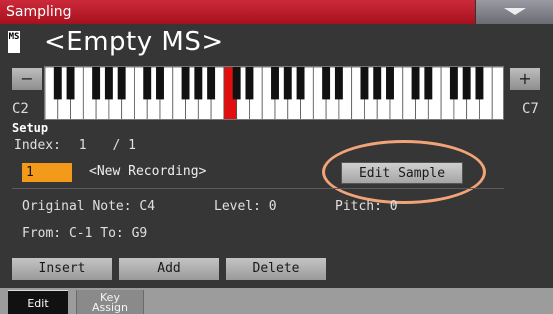 The height and width of the screenshot is (314, 553). What do you see at coordinates (47, 172) in the screenshot?
I see `recording-number-field: 1` at bounding box center [47, 172].